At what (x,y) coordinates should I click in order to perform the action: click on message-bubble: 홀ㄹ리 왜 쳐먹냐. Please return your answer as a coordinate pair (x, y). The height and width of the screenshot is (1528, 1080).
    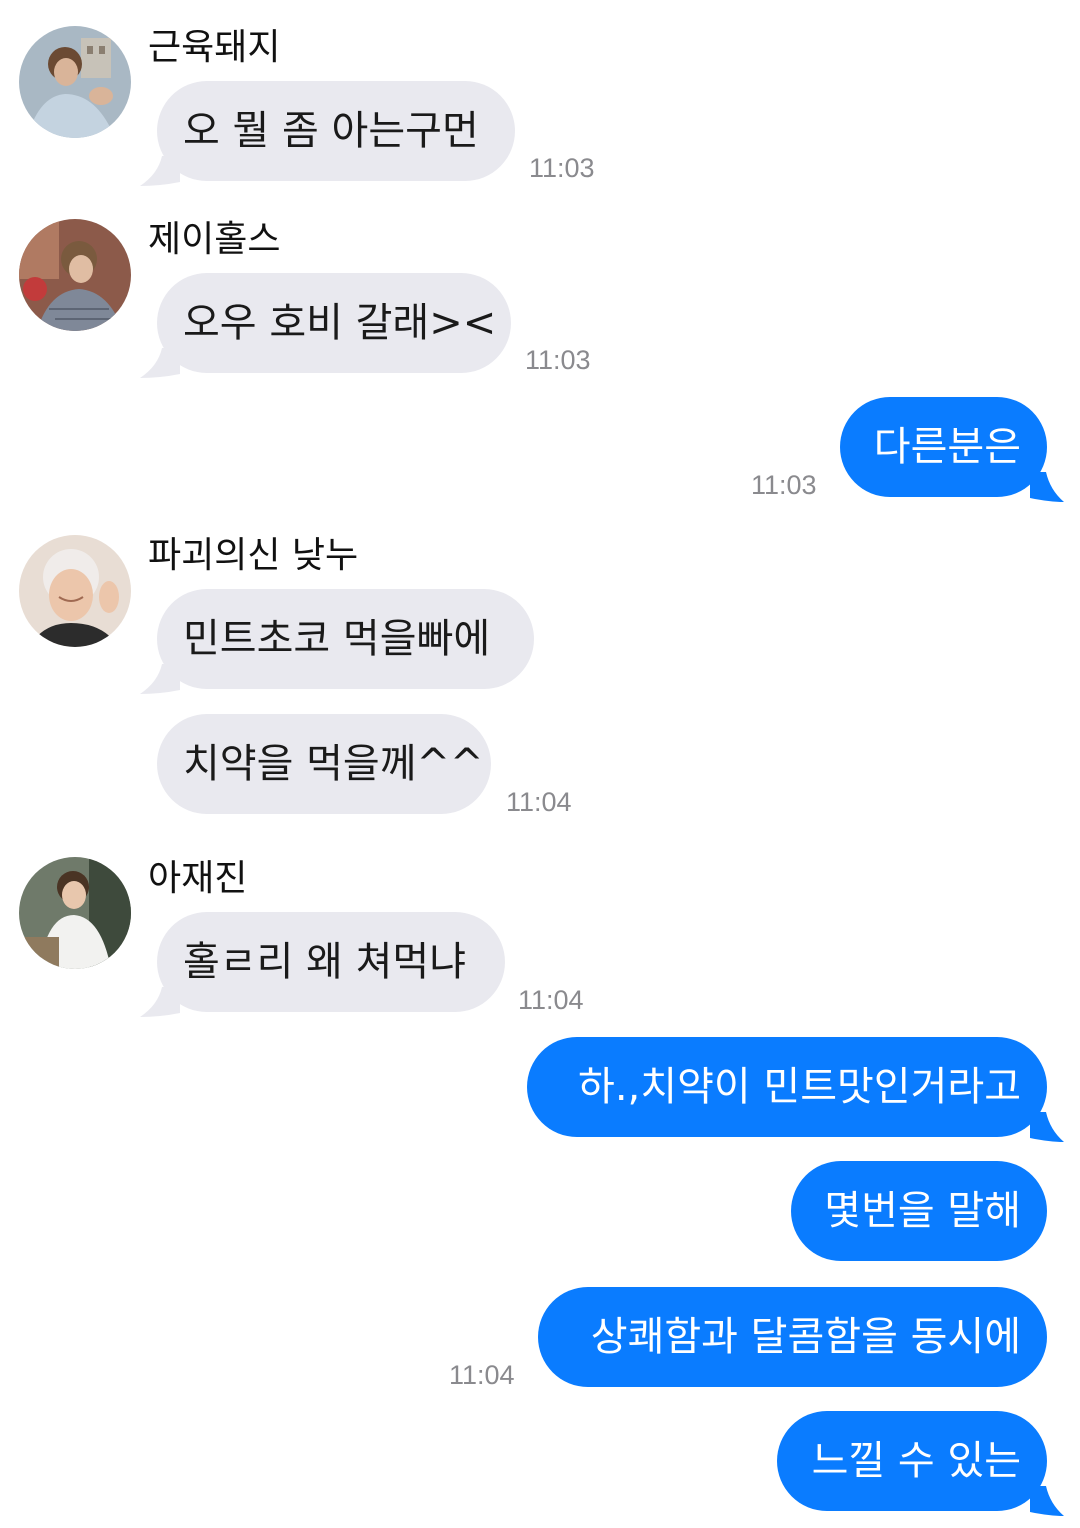
    Looking at the image, I should click on (331, 962).